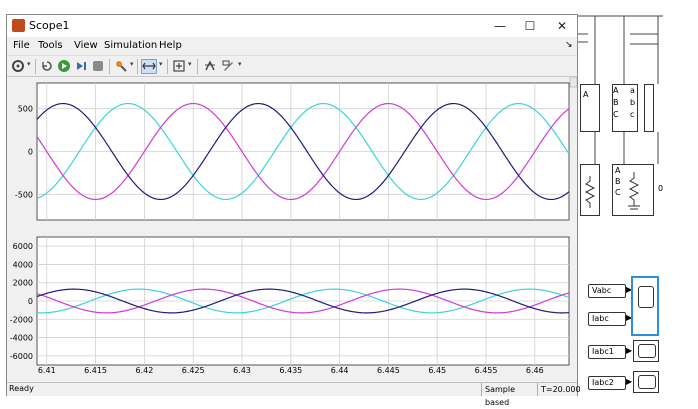 Image resolution: width=698 pixels, height=409 pixels. Describe the element at coordinates (634, 191) in the screenshot. I see `resistor-icon` at that location.